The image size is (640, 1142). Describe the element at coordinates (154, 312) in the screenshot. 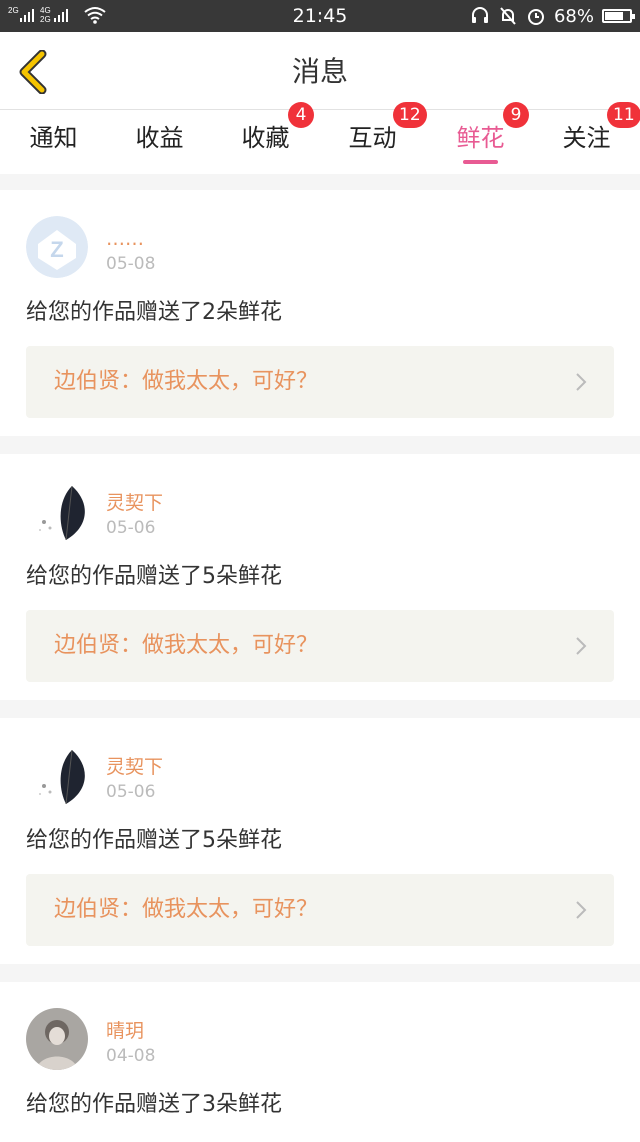

I see `message-text: 给您的作品赠送了2朵鲜花` at that location.